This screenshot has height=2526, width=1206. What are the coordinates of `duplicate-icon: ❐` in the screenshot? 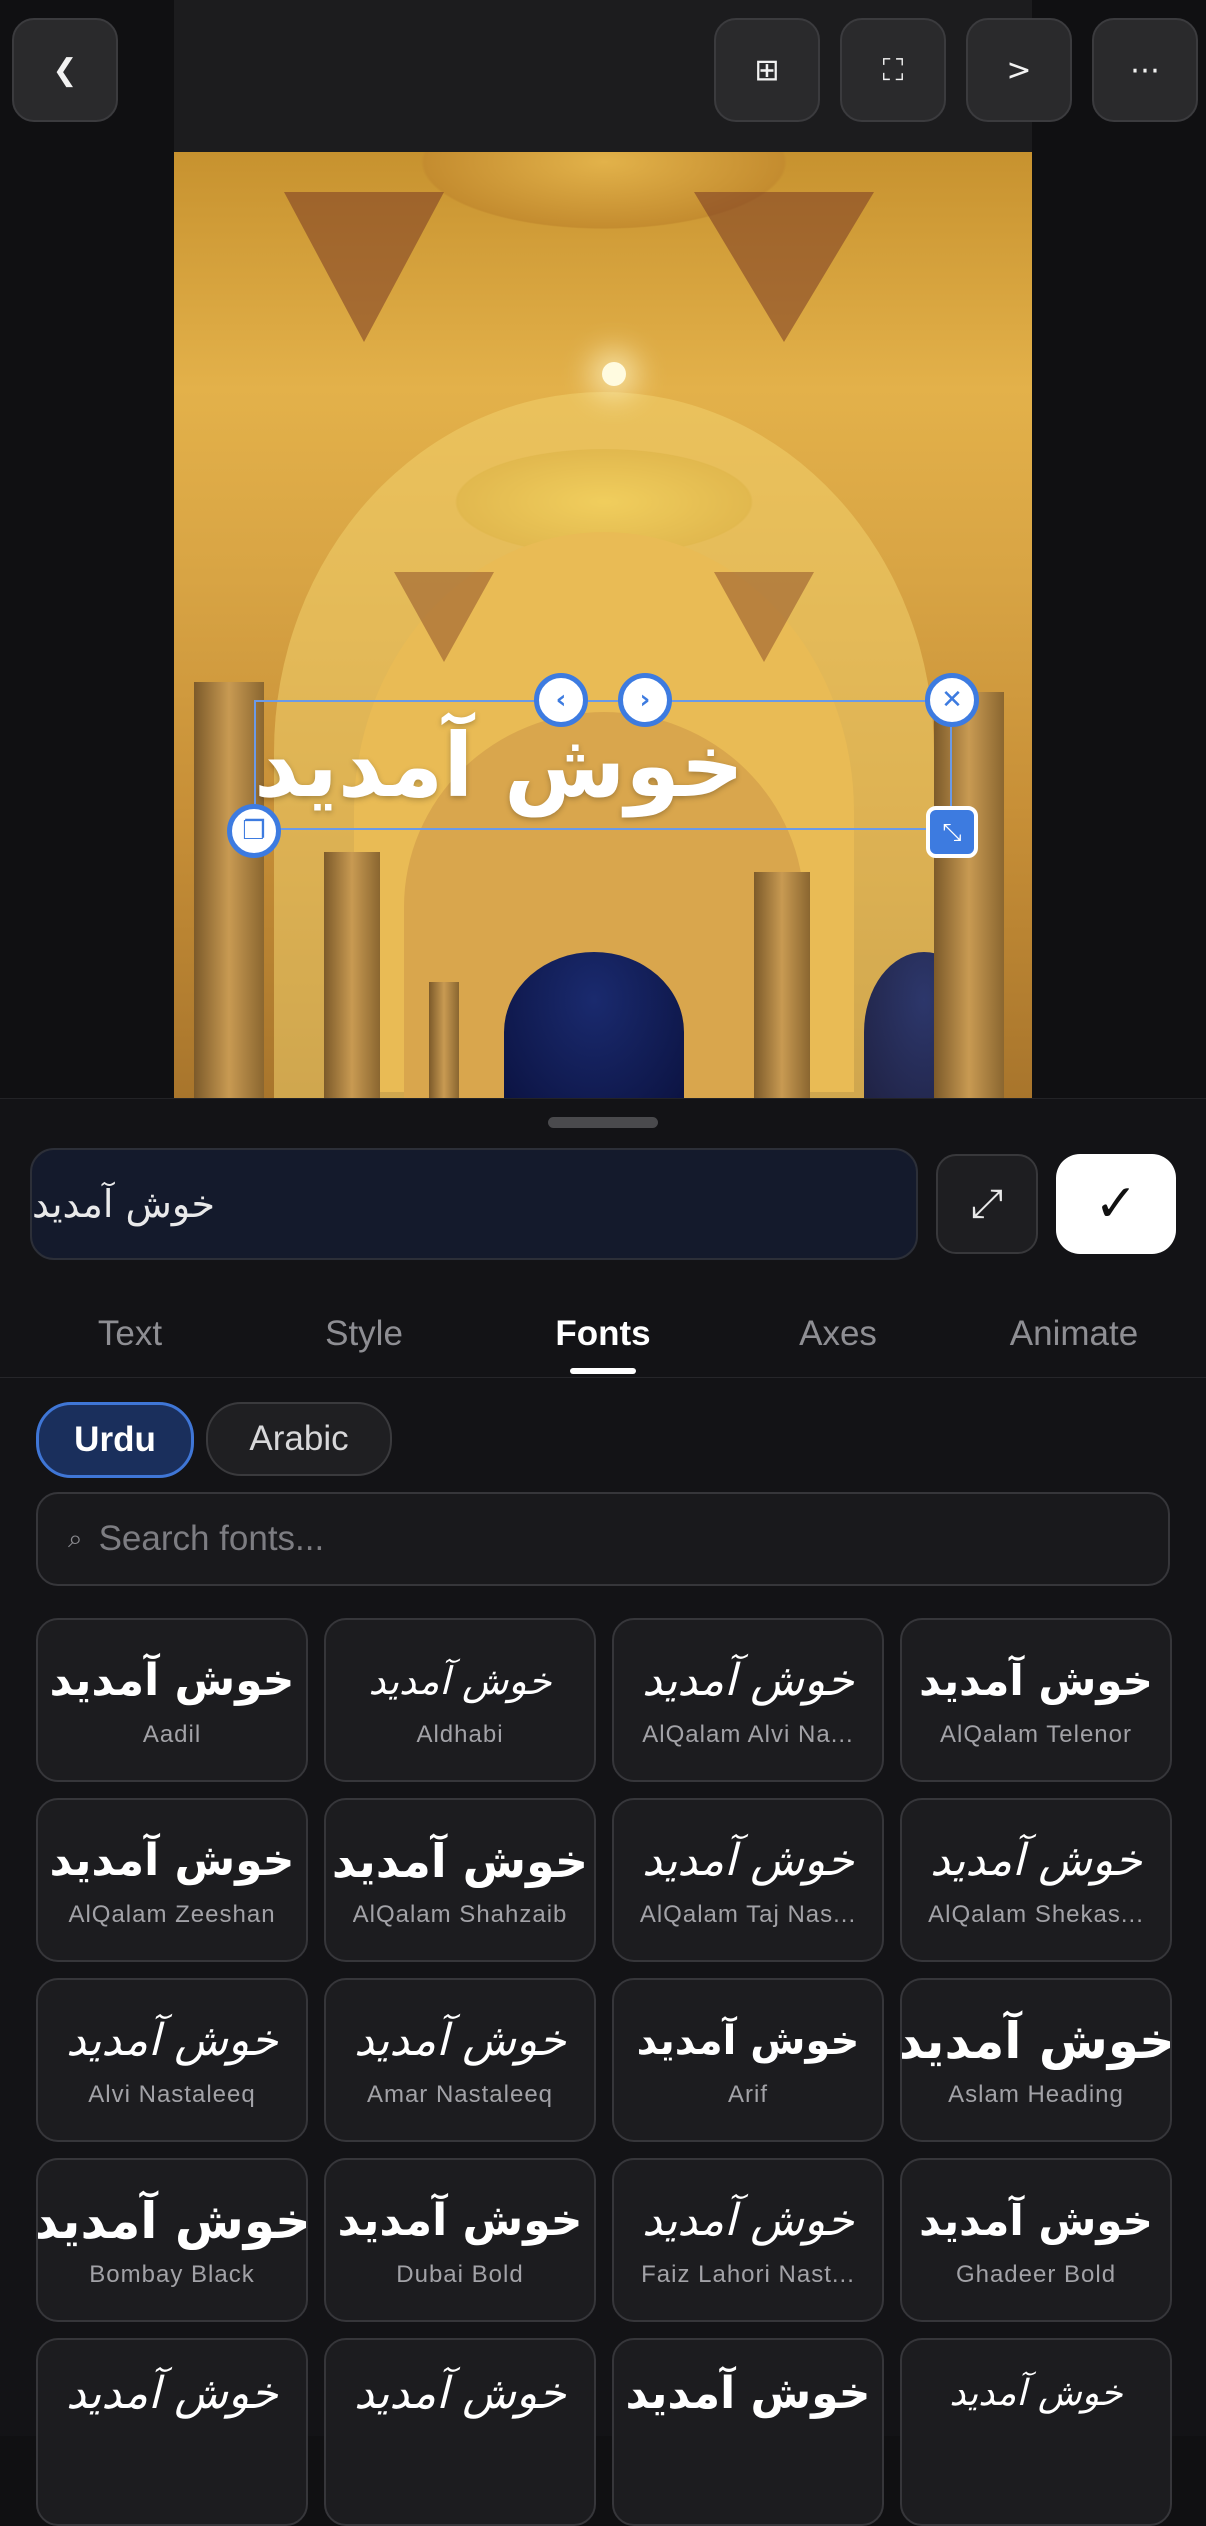 It's located at (254, 831).